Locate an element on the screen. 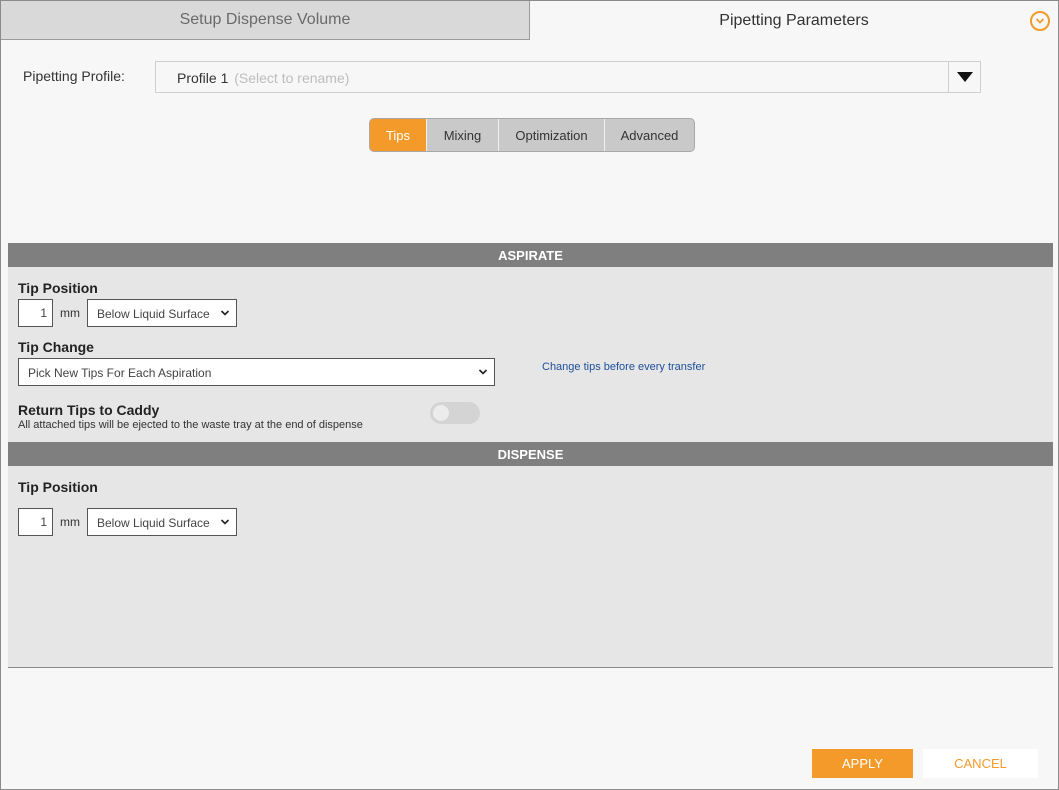  tip-change-select: Pick New Tips For Each Aspiration is located at coordinates (256, 372).